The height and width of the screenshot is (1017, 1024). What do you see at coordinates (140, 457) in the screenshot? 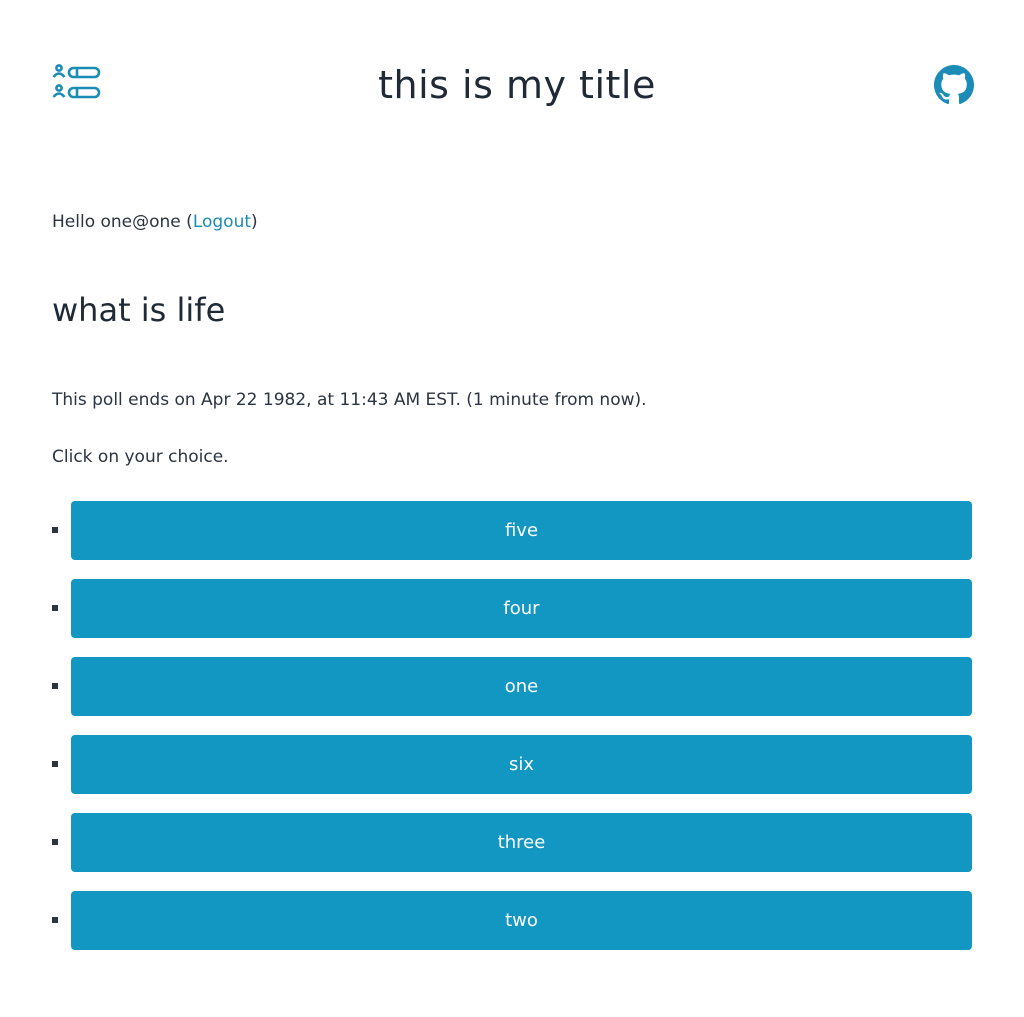
I see `poll-instruction: Click on your choice.` at bounding box center [140, 457].